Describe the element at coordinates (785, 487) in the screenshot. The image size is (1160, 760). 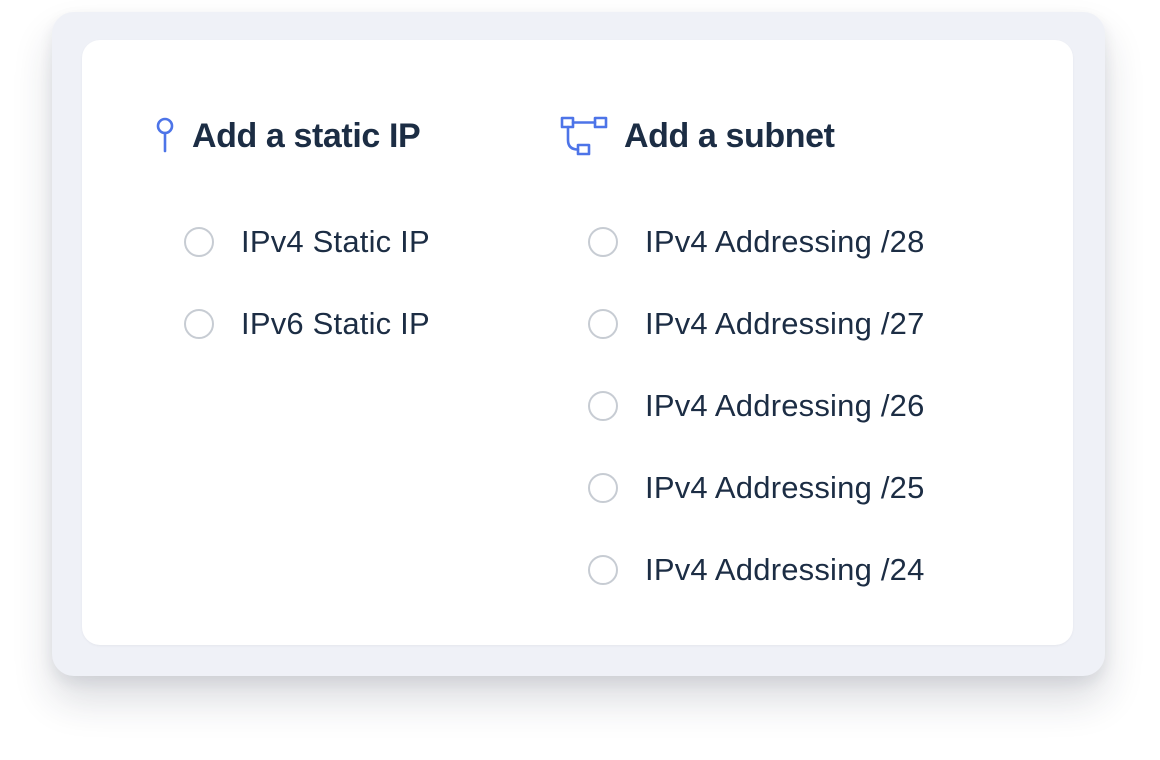
I see `option-label: IPv4 Addressing /25` at that location.